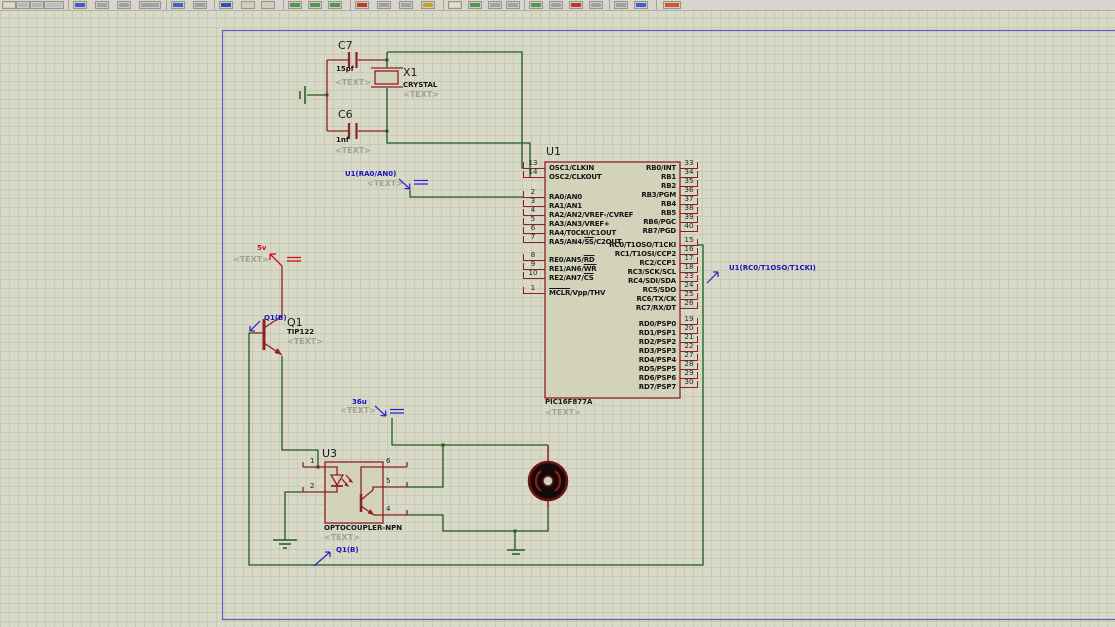 The image size is (1115, 627). I want to click on toolbar, so click(557, 5).